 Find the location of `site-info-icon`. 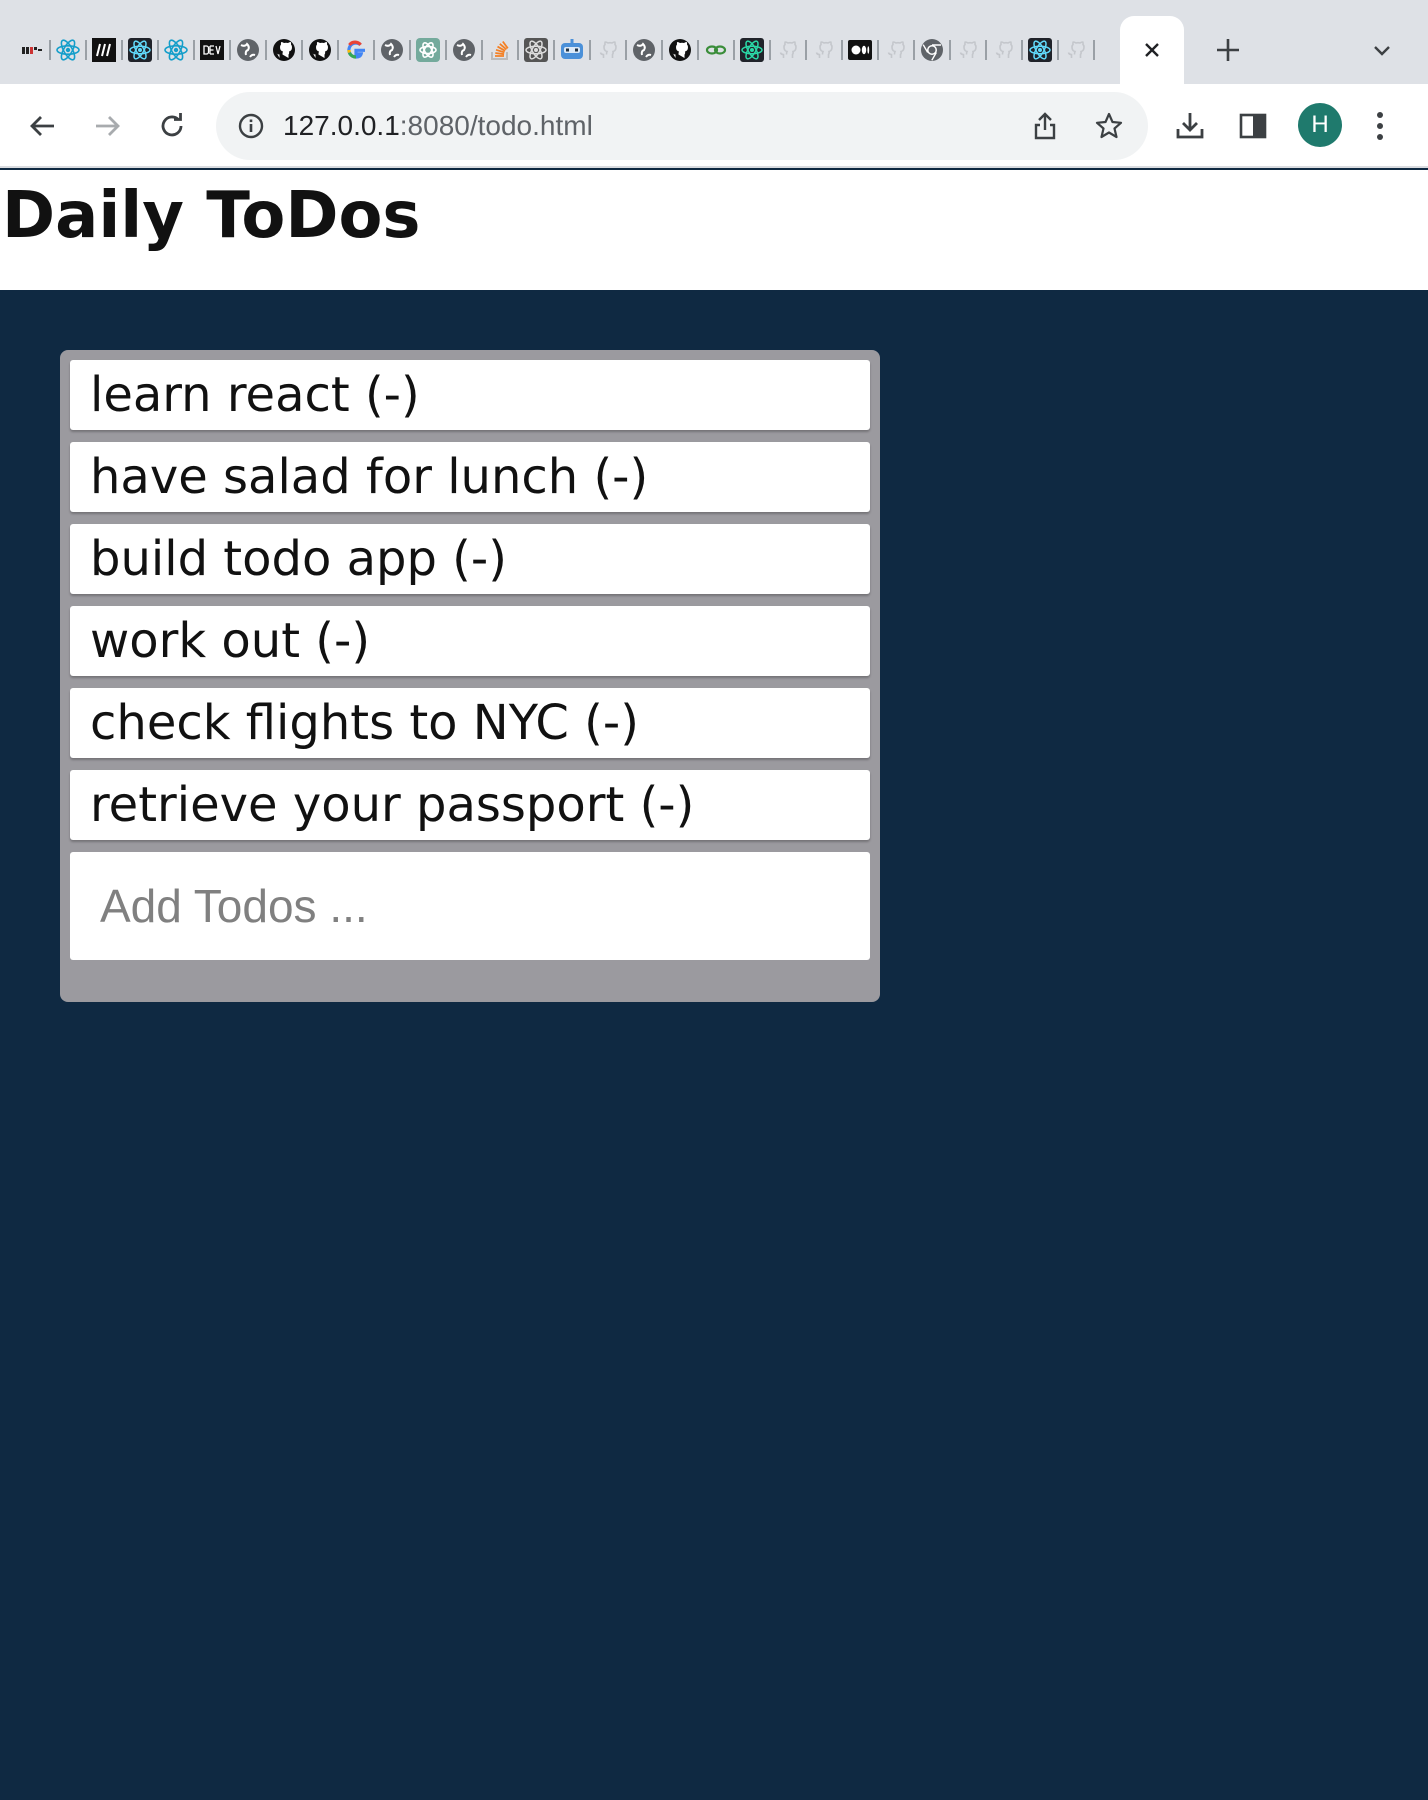

site-info-icon is located at coordinates (251, 126).